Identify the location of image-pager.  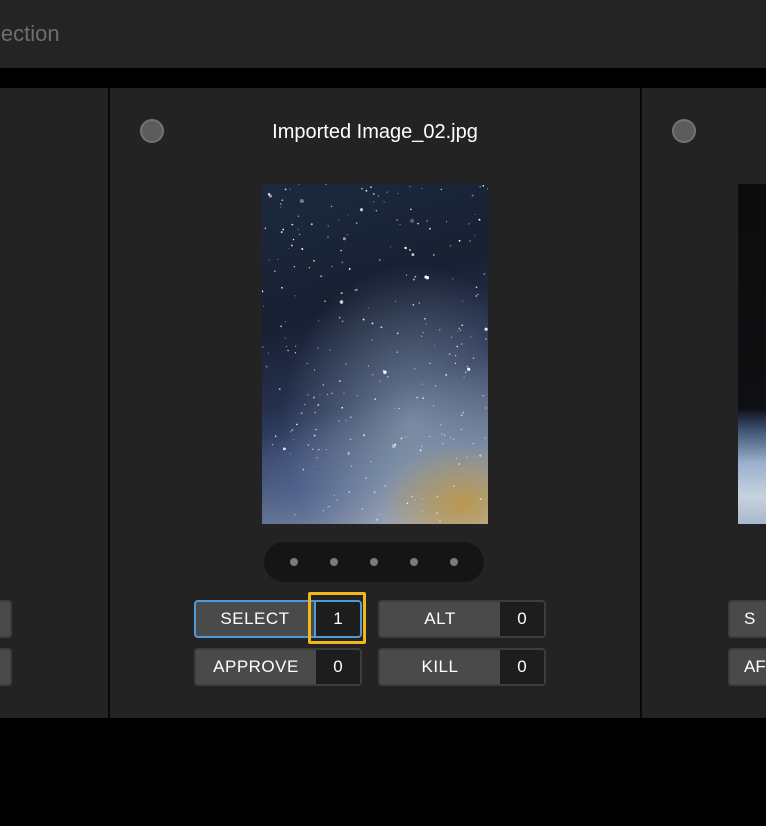
(374, 562).